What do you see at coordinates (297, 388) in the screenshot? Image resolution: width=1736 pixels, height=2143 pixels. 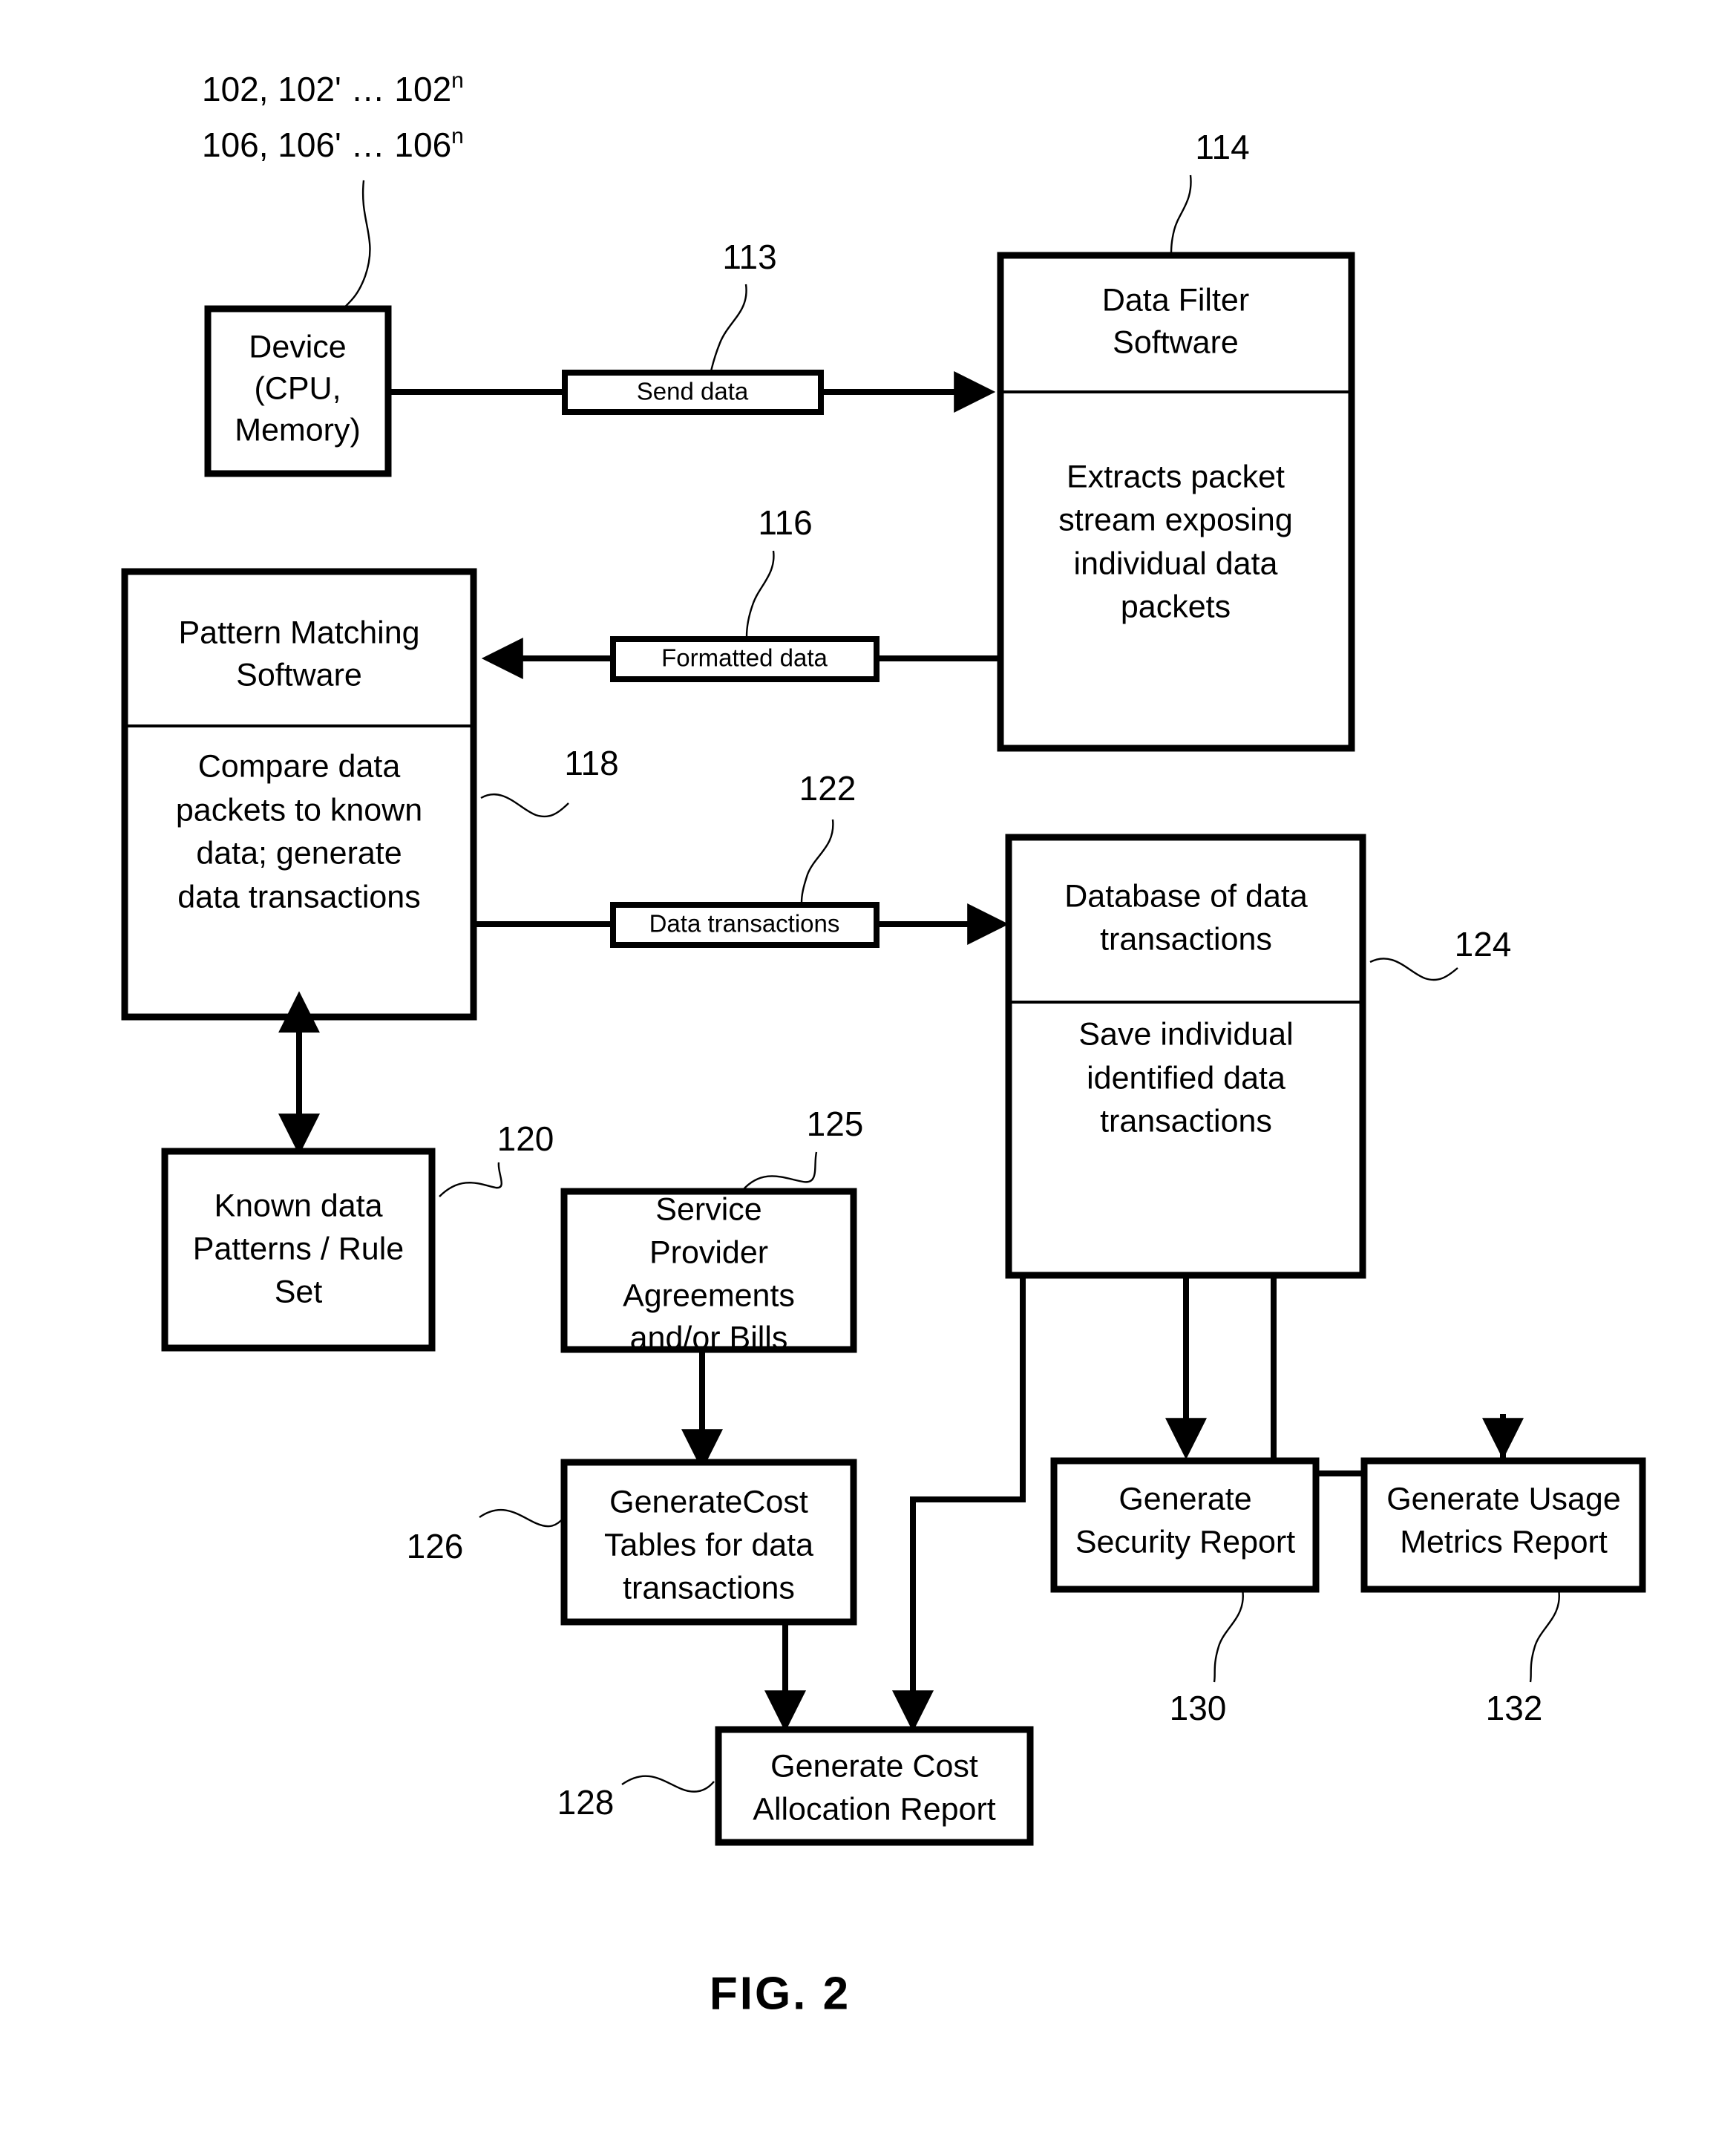 I see `box-device-line-1: (CPU,` at bounding box center [297, 388].